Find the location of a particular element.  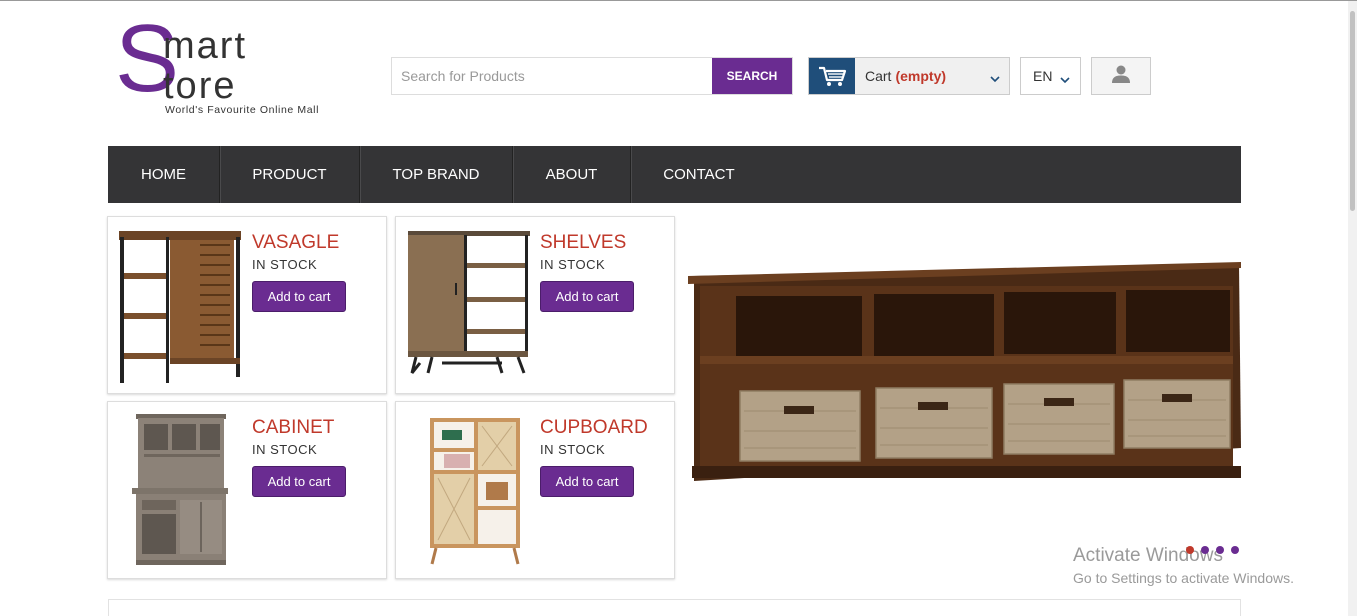

nav-item-product: PRODUCT is located at coordinates (290, 174).